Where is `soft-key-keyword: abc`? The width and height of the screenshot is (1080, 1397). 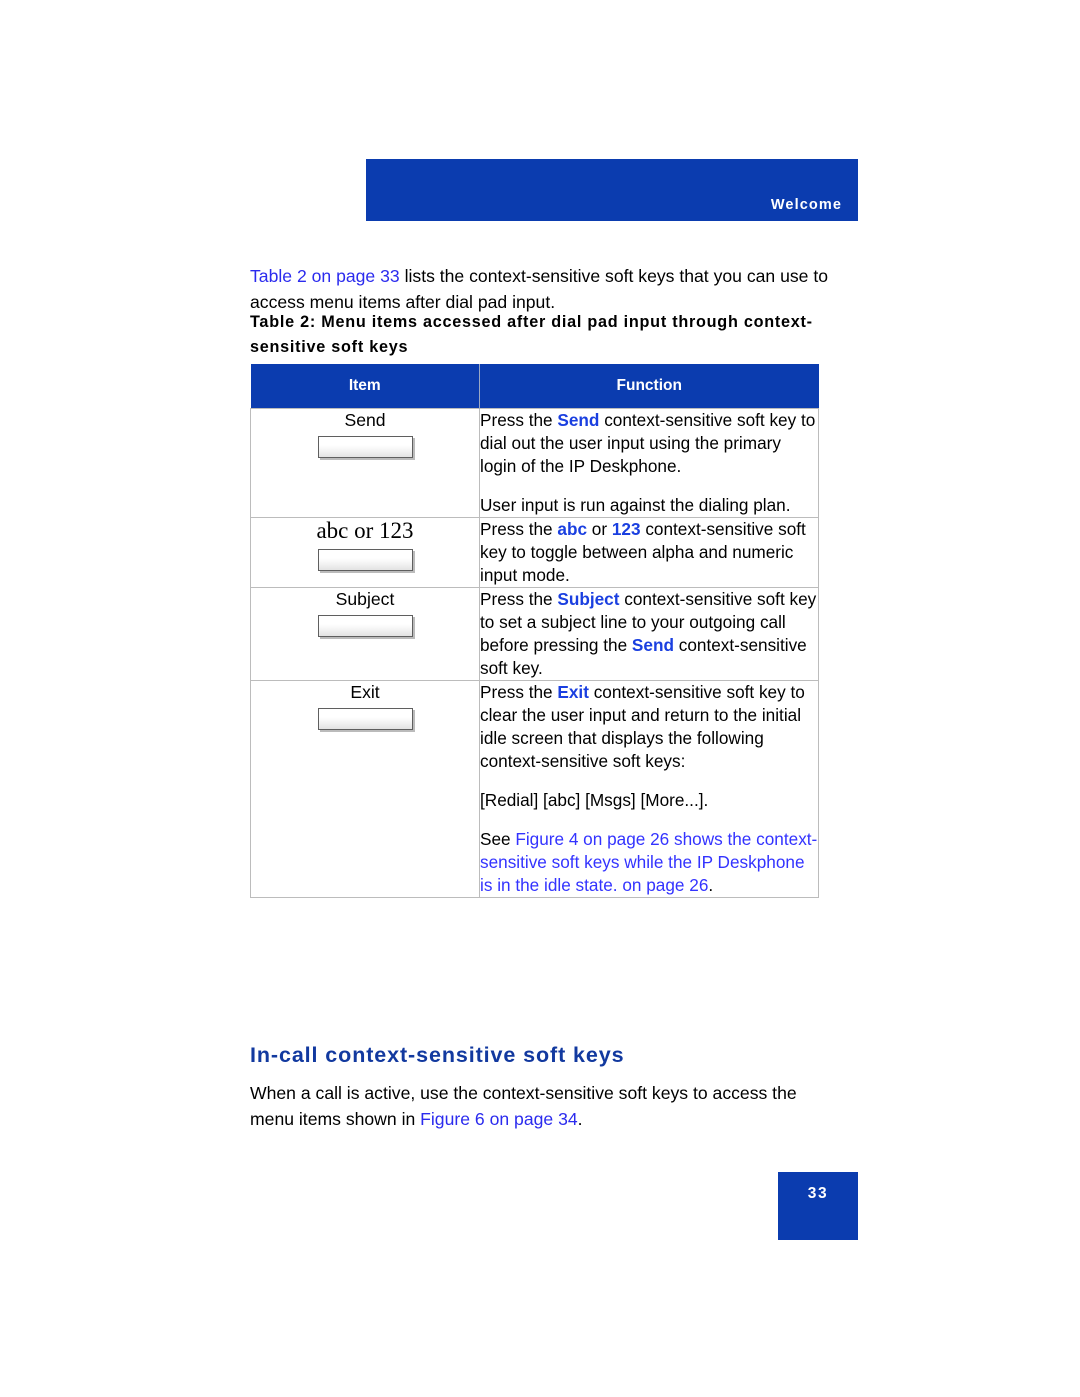 soft-key-keyword: abc is located at coordinates (572, 529).